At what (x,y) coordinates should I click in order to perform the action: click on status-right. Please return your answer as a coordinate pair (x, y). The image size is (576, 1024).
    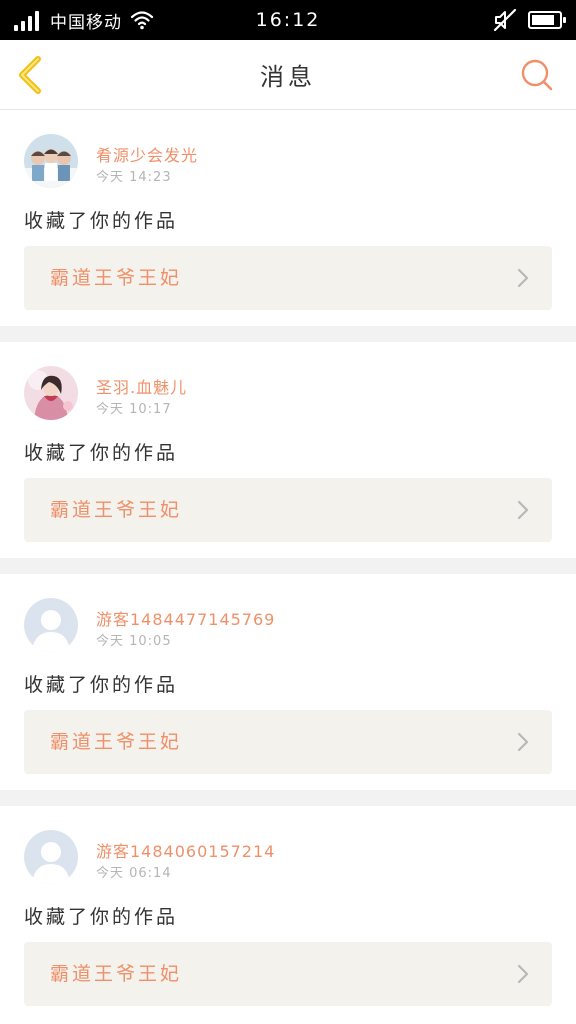
    Looking at the image, I should click on (529, 20).